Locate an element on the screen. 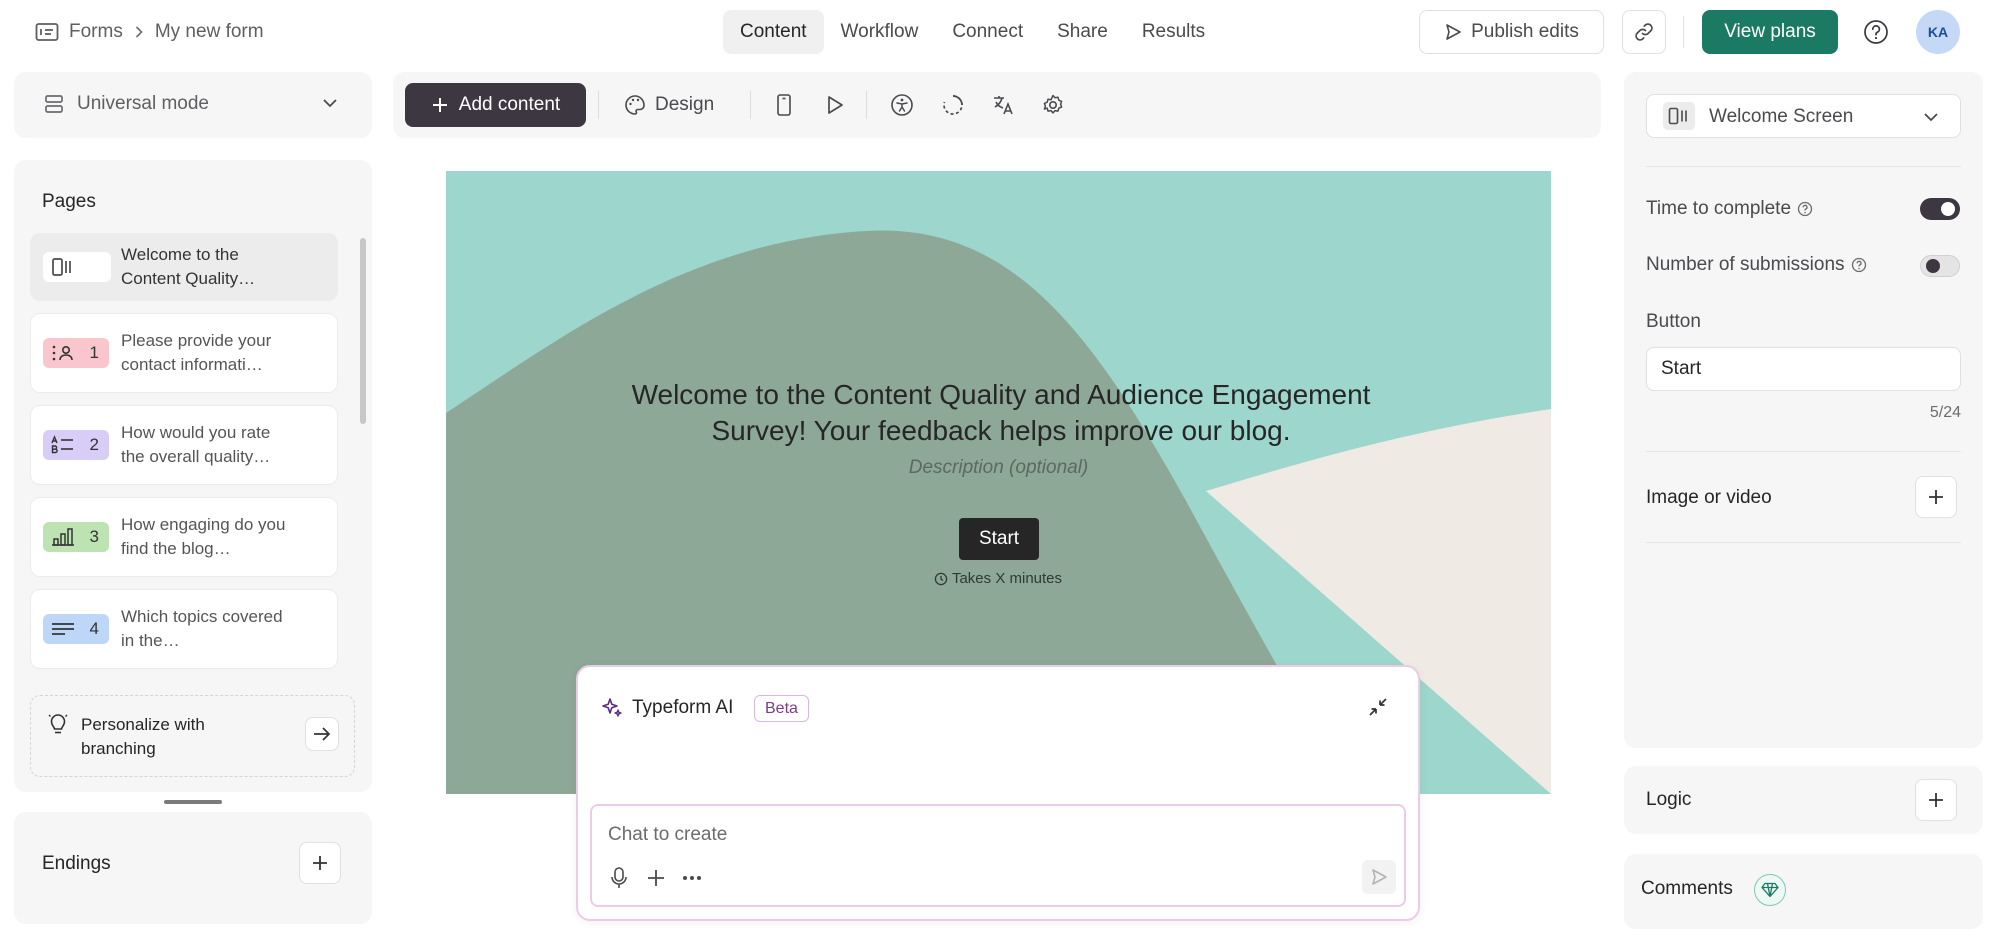 This screenshot has width=1999, height=929. panel-resize-handle is located at coordinates (193, 802).